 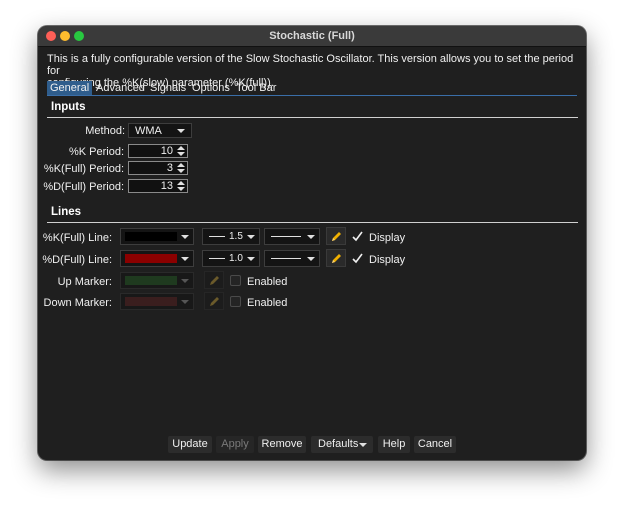 What do you see at coordinates (235, 444) in the screenshot?
I see `apply-button: Apply` at bounding box center [235, 444].